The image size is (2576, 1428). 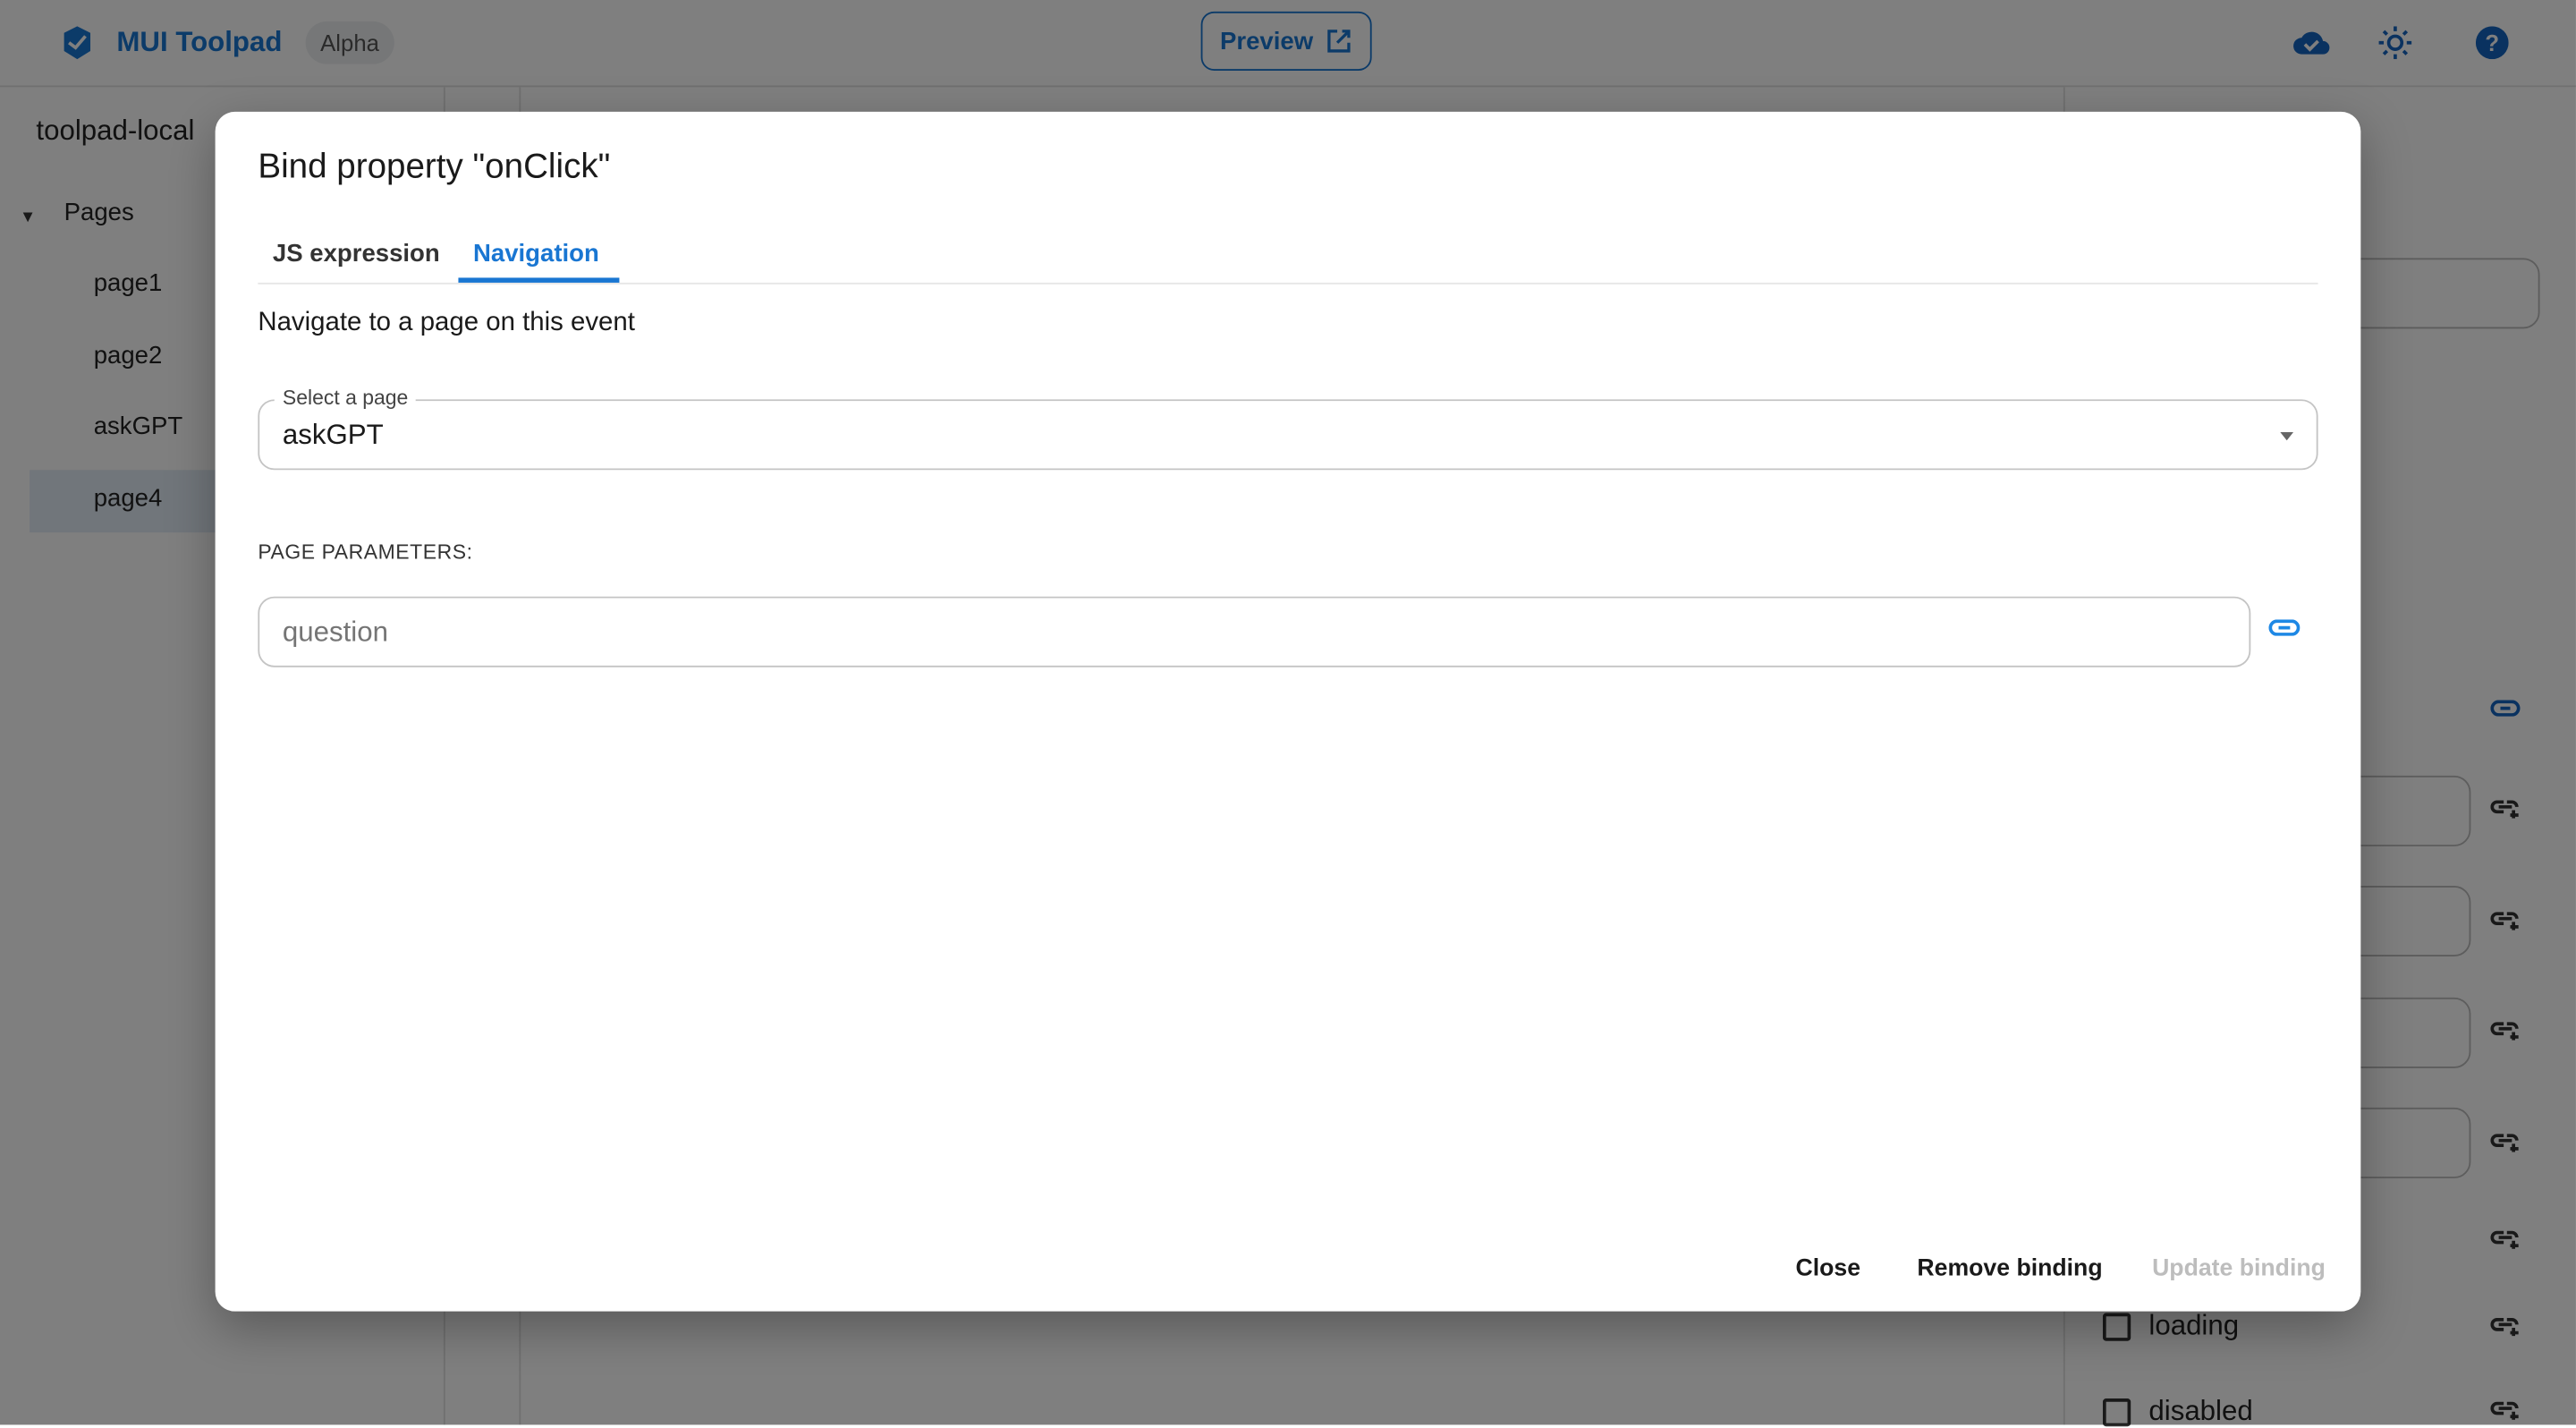 What do you see at coordinates (1288, 283) in the screenshot?
I see `tabs-divider` at bounding box center [1288, 283].